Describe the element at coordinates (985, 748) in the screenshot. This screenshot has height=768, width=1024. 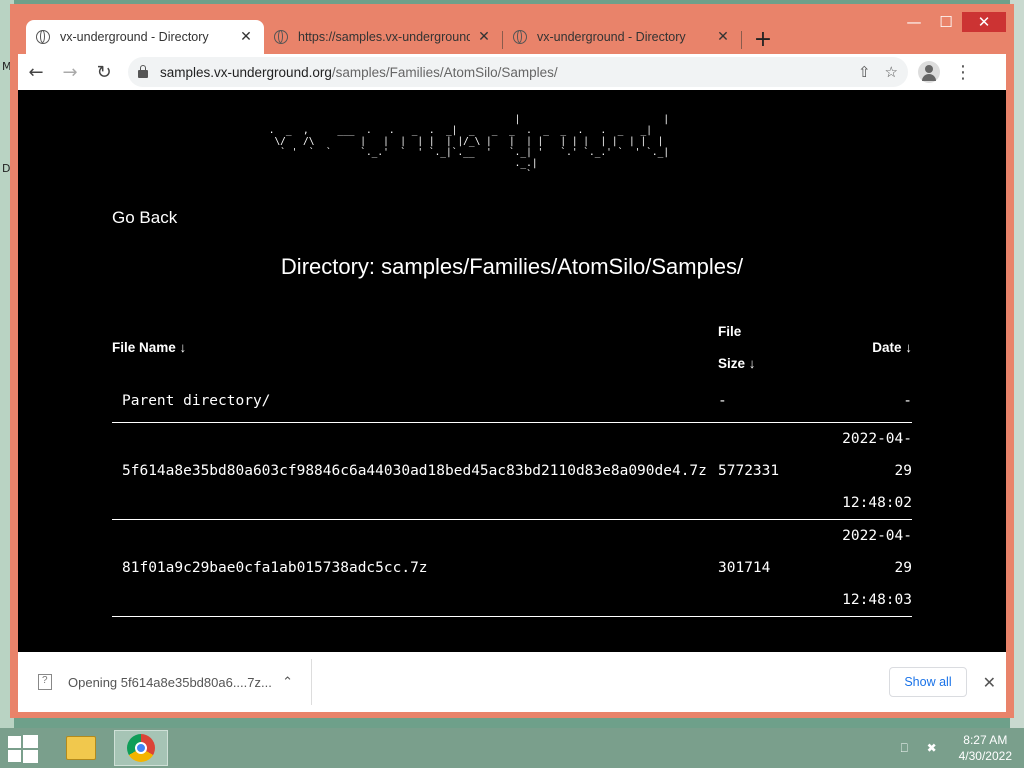
I see `clock: 8:27 AM 4/30/2022` at that location.